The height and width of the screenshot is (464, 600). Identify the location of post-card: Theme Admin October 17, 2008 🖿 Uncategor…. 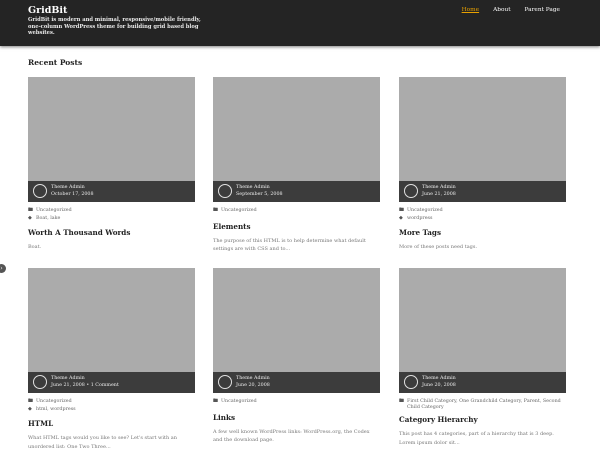
(111, 164).